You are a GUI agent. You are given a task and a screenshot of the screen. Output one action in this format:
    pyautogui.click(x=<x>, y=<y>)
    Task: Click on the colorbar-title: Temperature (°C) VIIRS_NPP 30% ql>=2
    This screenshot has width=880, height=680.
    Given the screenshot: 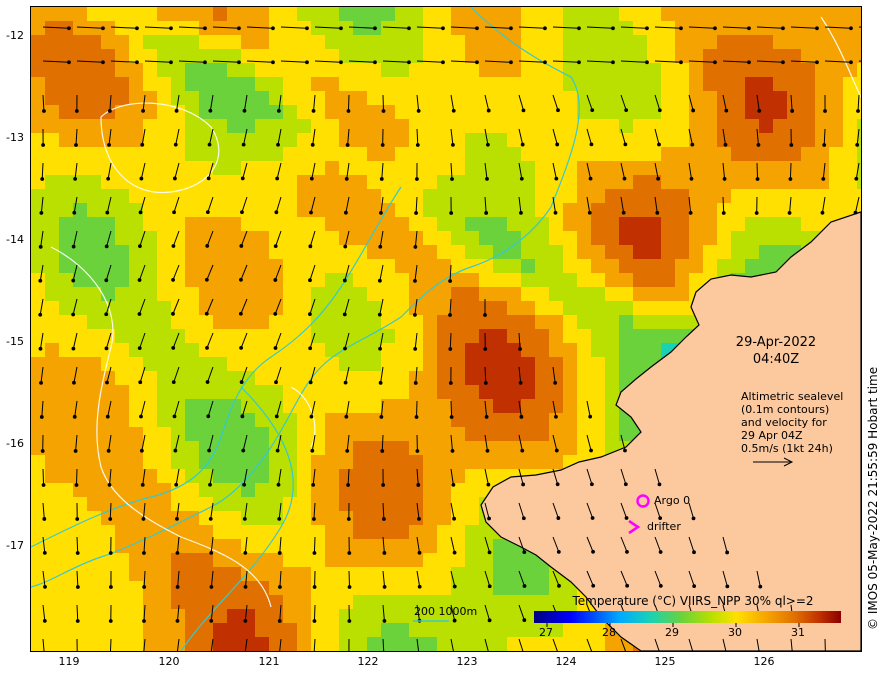 What is the action you would take?
    pyautogui.click(x=693, y=601)
    